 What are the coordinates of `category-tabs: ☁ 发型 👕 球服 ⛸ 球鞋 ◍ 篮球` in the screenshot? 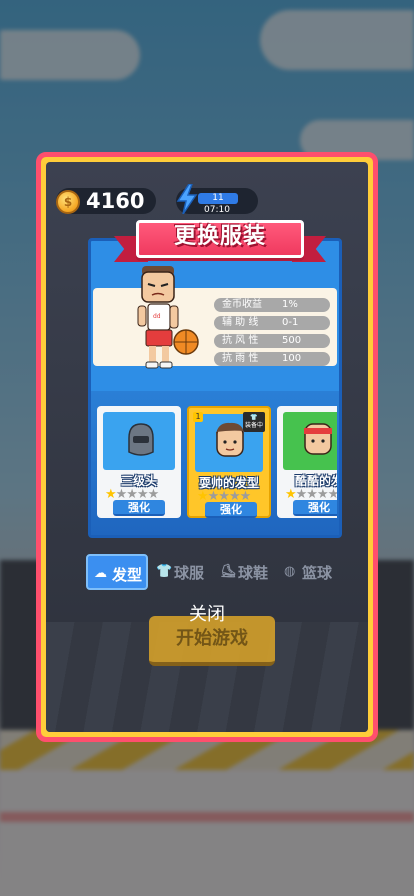 It's located at (216, 572).